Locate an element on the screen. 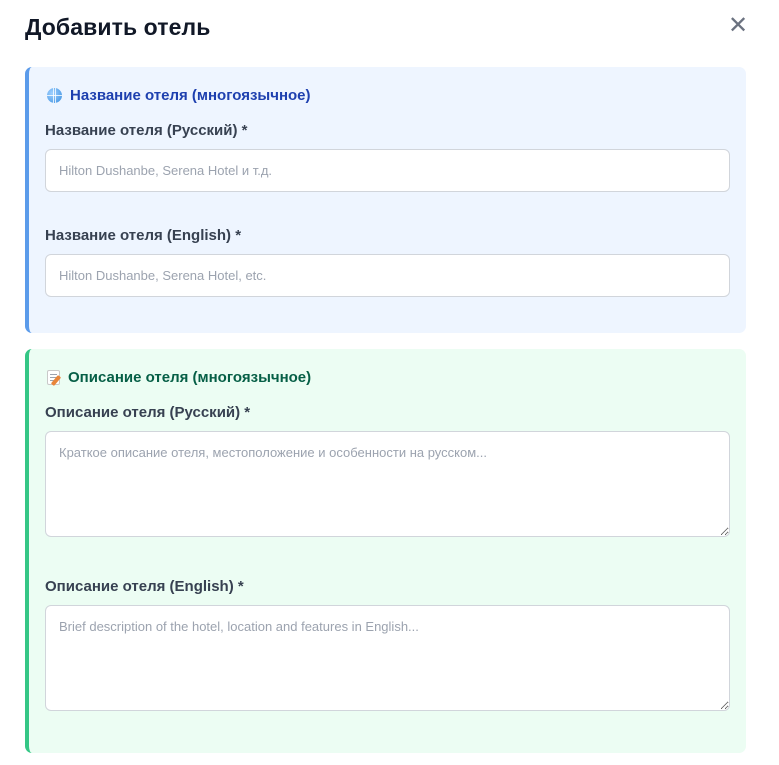 This screenshot has height=765, width=779. hotel-name-en-label: Название отеля (English) * is located at coordinates (143, 235).